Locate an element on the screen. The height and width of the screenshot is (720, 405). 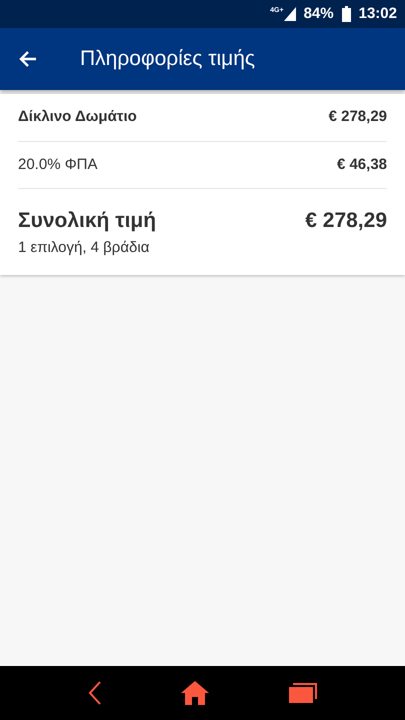
line-label: 20.0% ΦΠΑ is located at coordinates (58, 164).